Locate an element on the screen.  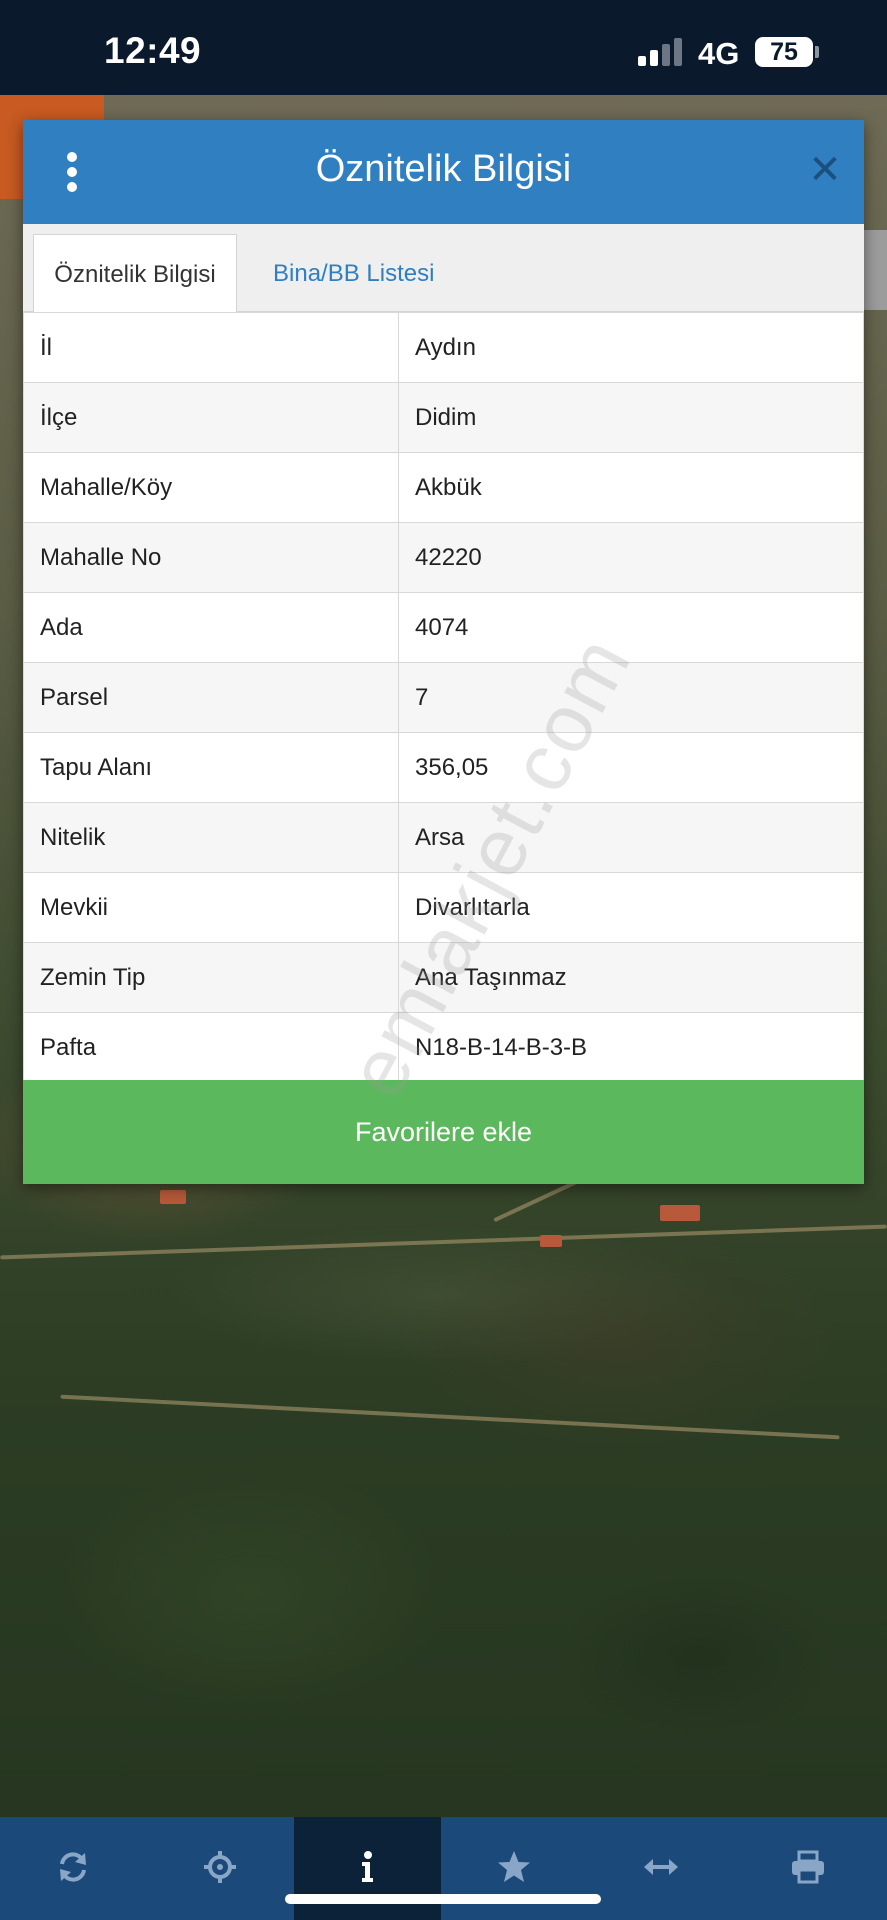
row-value: 4074 is located at coordinates (631, 627).